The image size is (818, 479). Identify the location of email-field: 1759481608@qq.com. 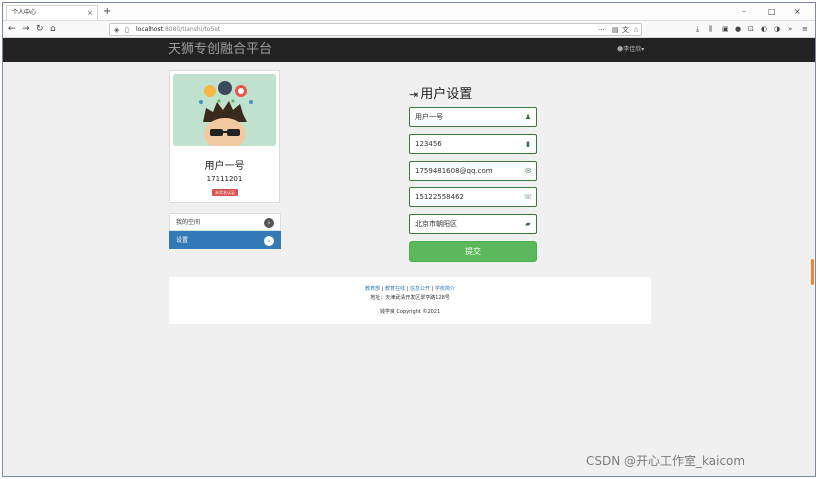
(473, 171).